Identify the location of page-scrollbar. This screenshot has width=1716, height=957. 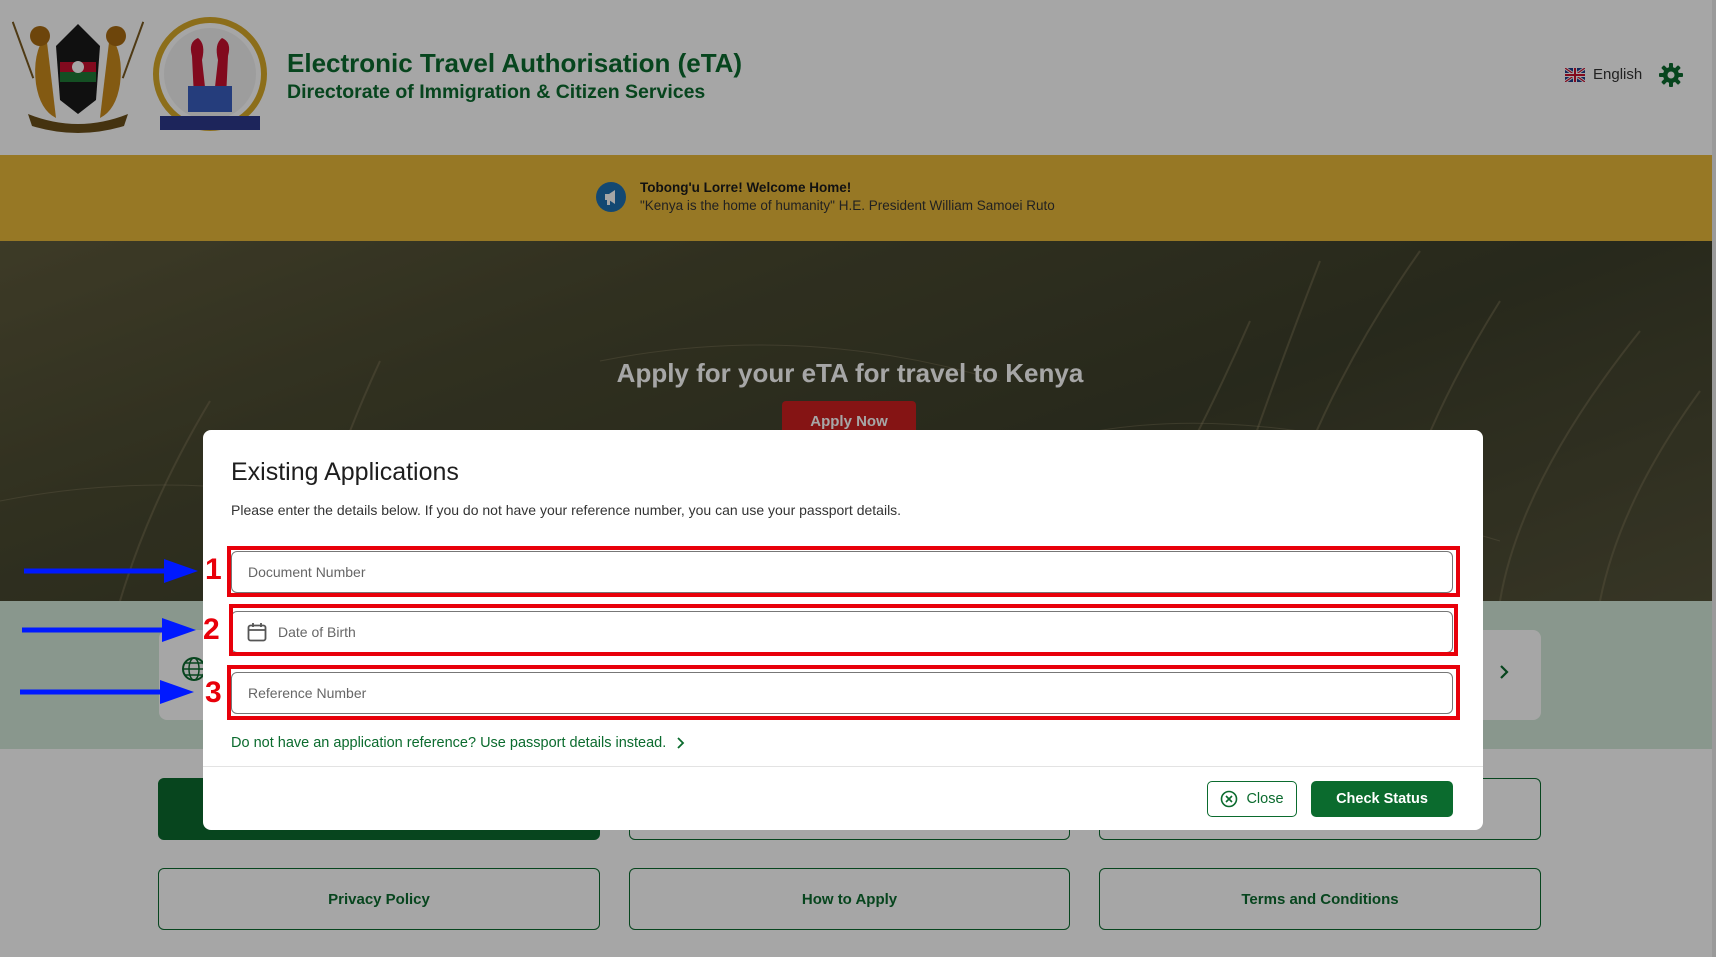
(1714, 478).